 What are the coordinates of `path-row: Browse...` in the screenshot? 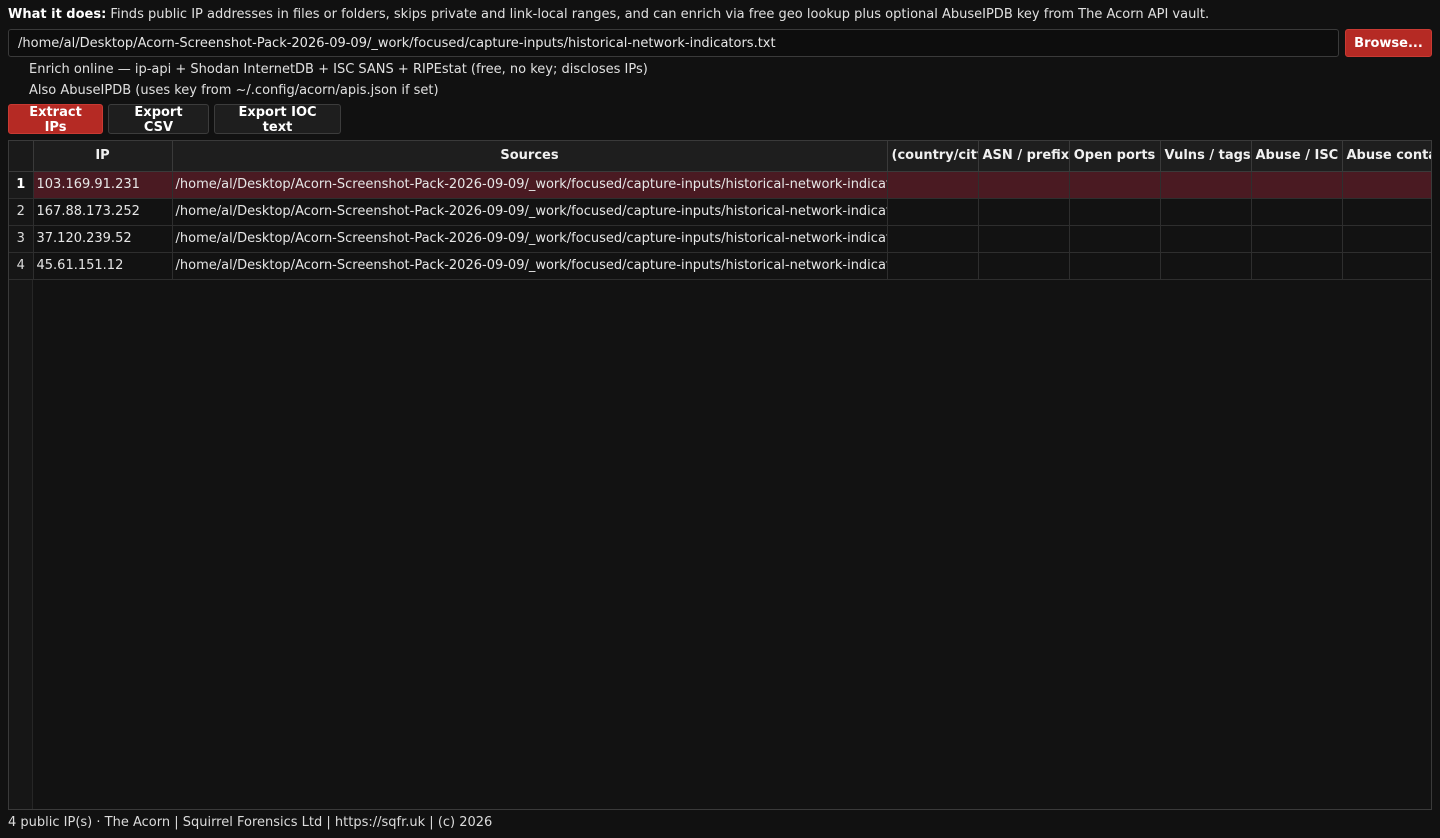 It's located at (720, 43).